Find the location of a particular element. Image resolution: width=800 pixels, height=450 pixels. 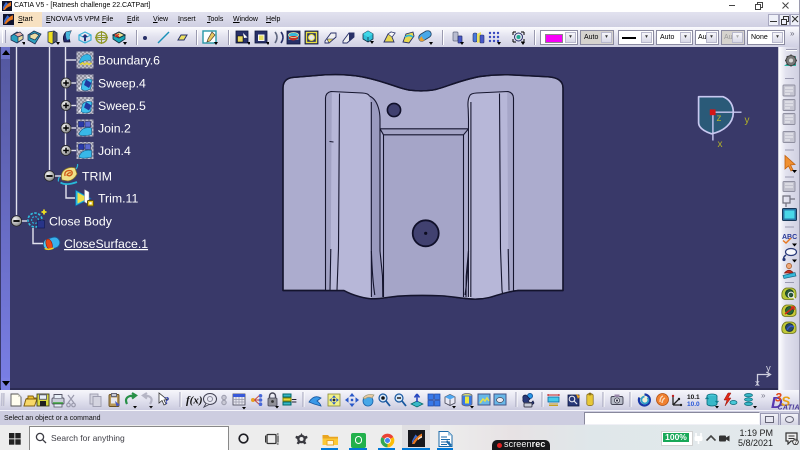

svg-text: Close Body is located at coordinates (81, 222).